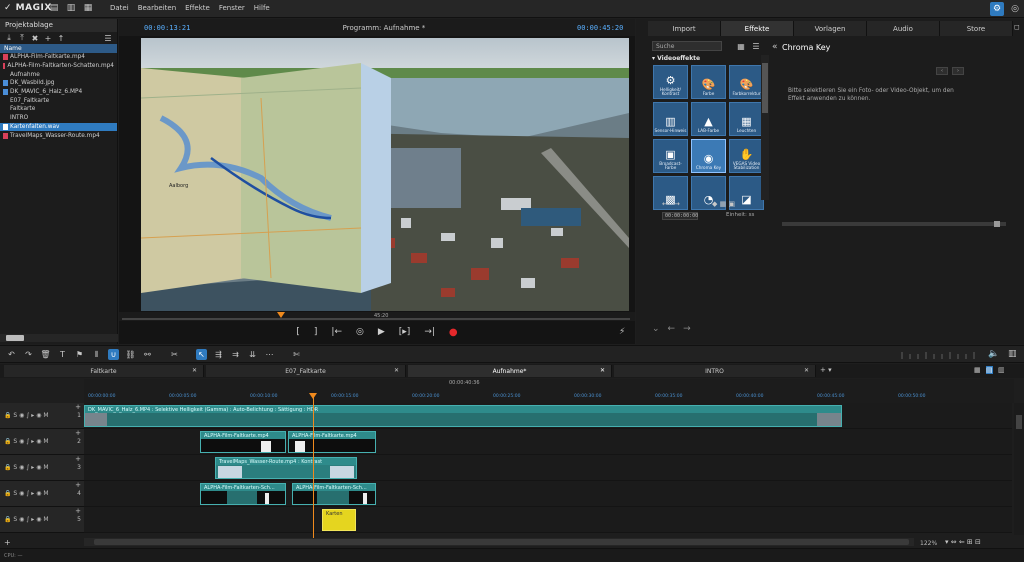  I want to click on effect-tile: 🎨 Farbe, so click(708, 82).